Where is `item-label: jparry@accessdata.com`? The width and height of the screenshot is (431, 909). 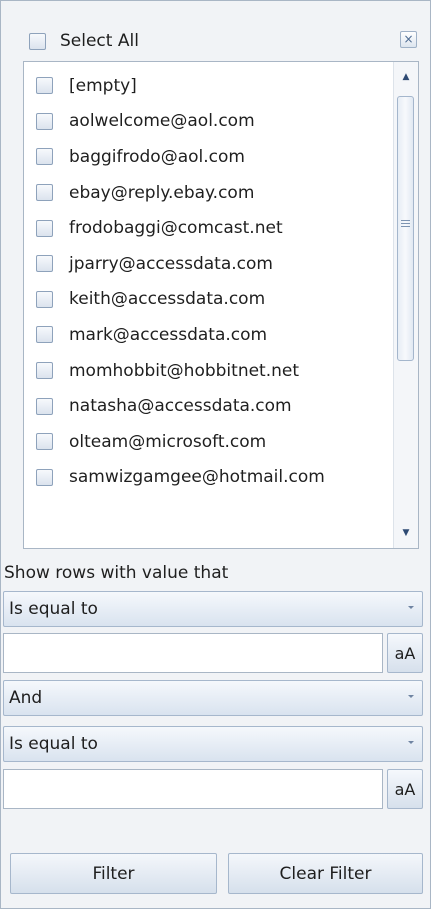
item-label: jparry@accessdata.com is located at coordinates (171, 263).